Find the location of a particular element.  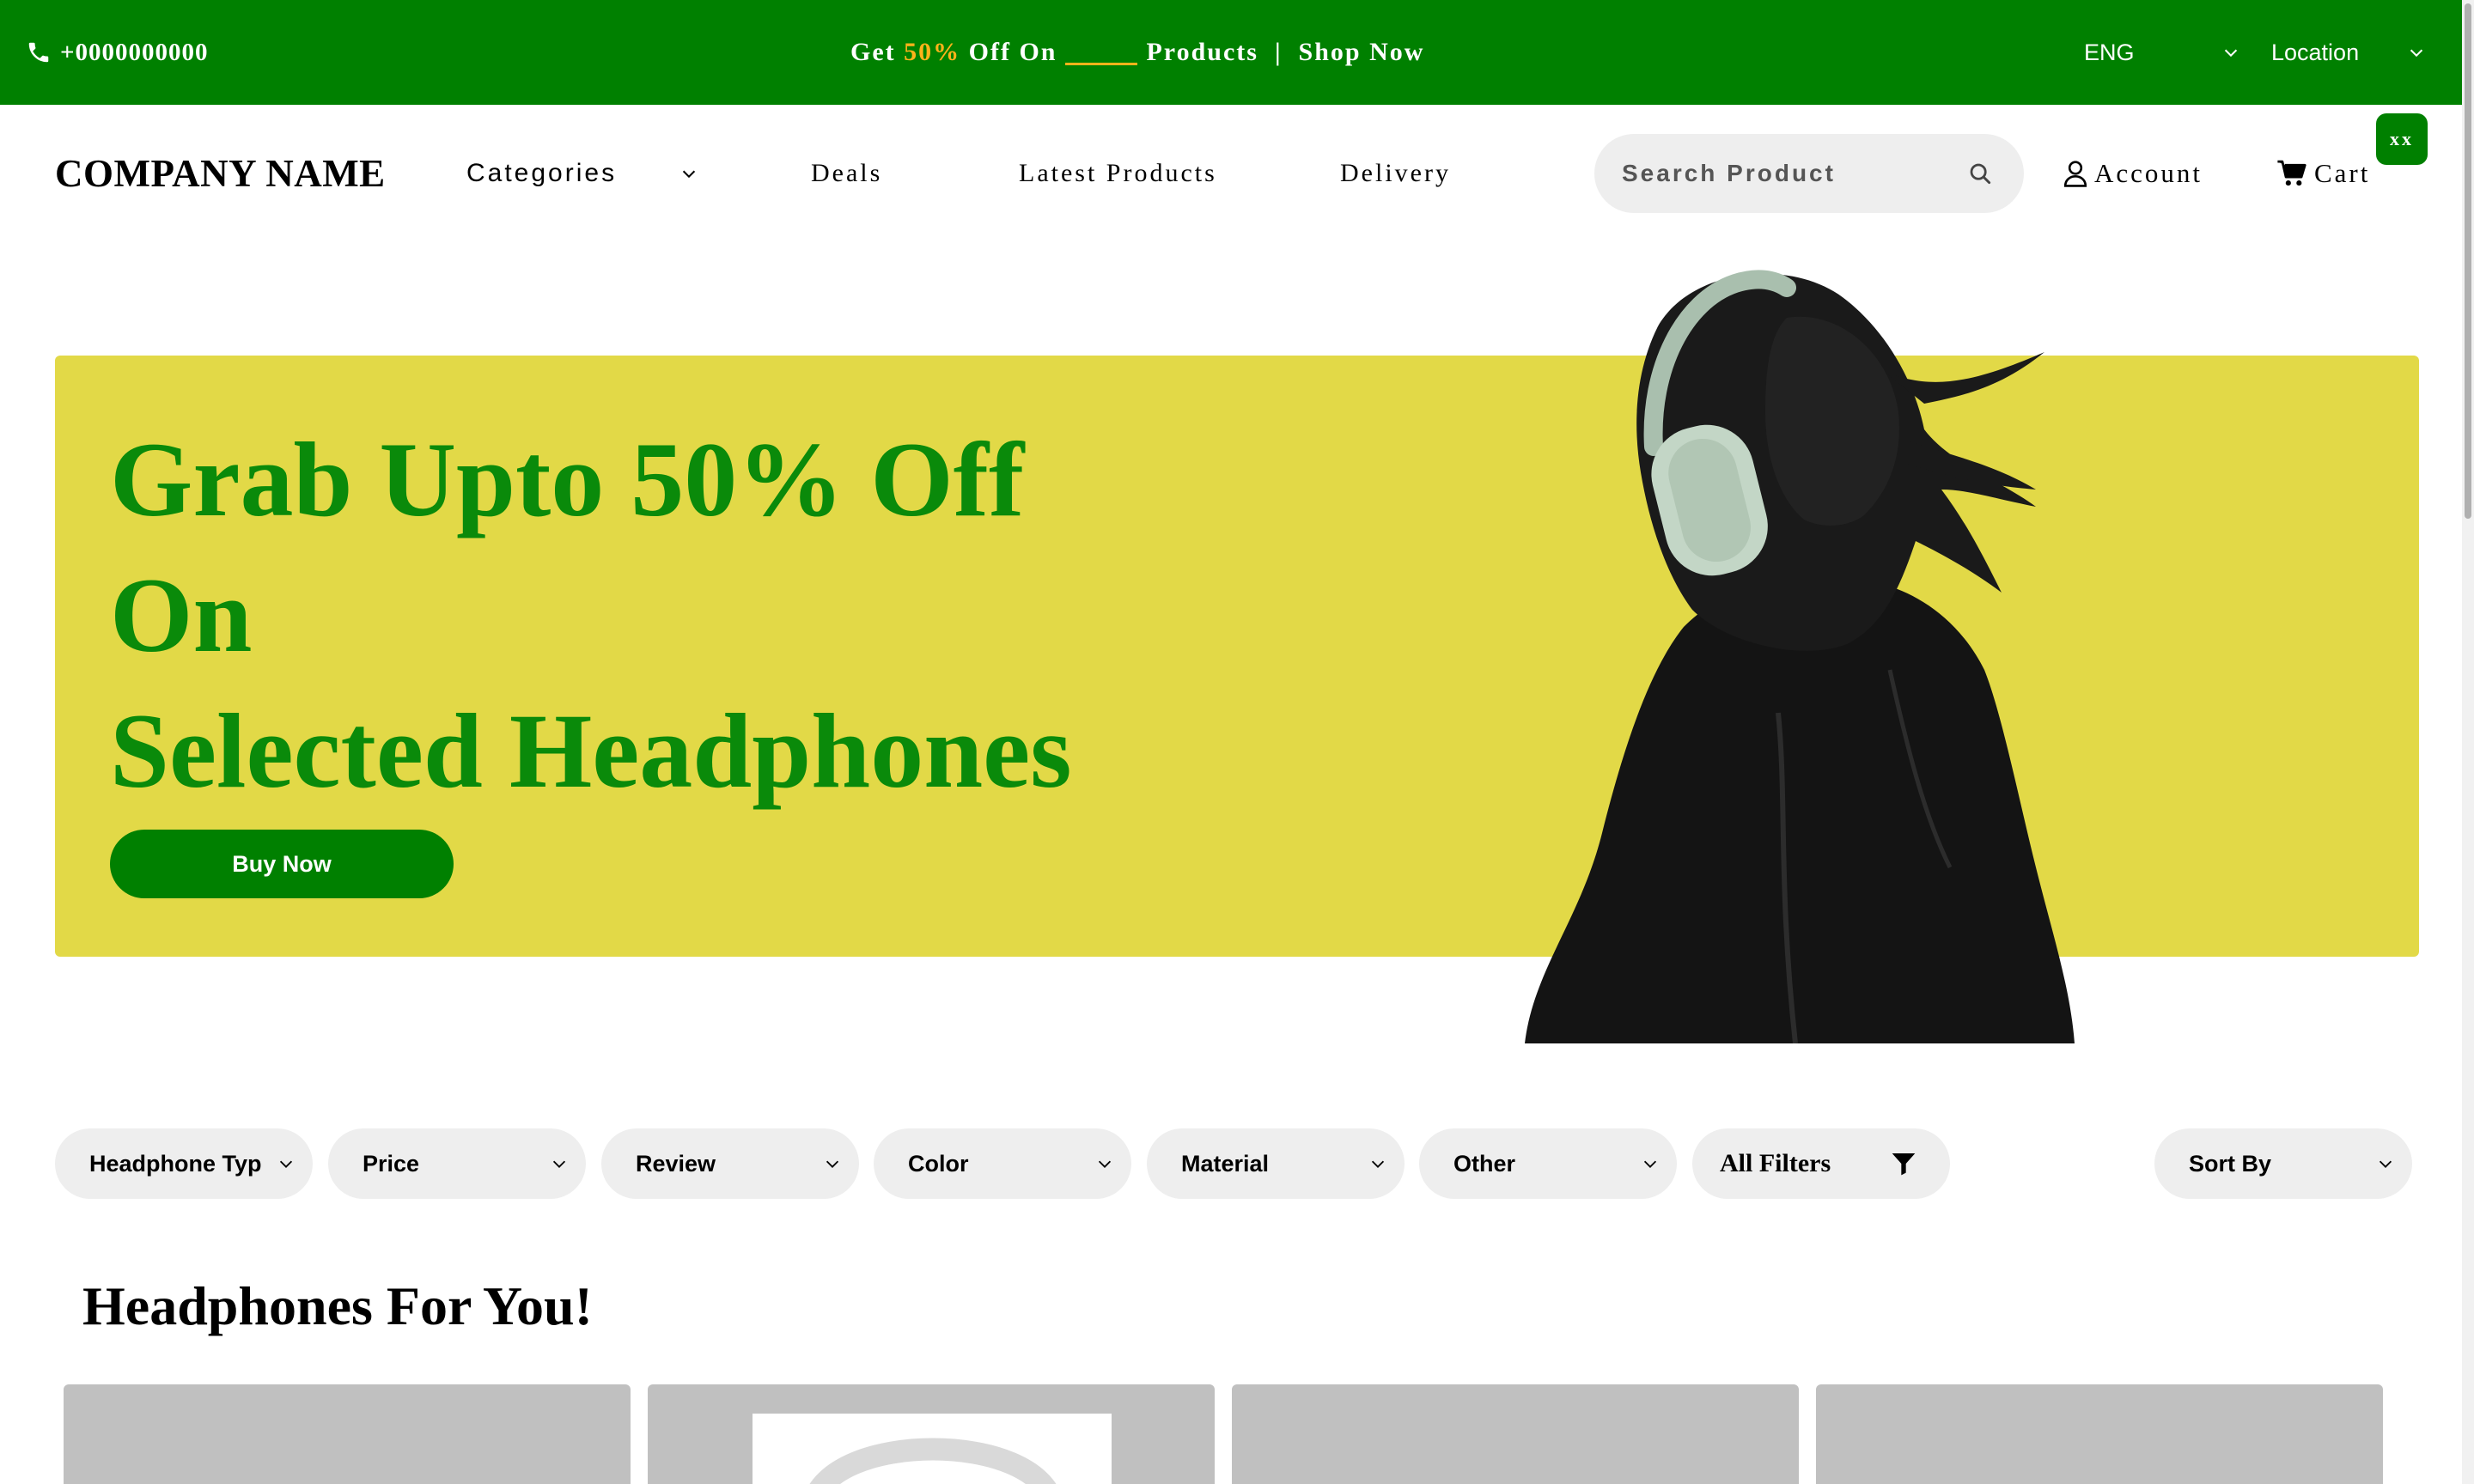

filter-label: Price is located at coordinates (391, 1163).